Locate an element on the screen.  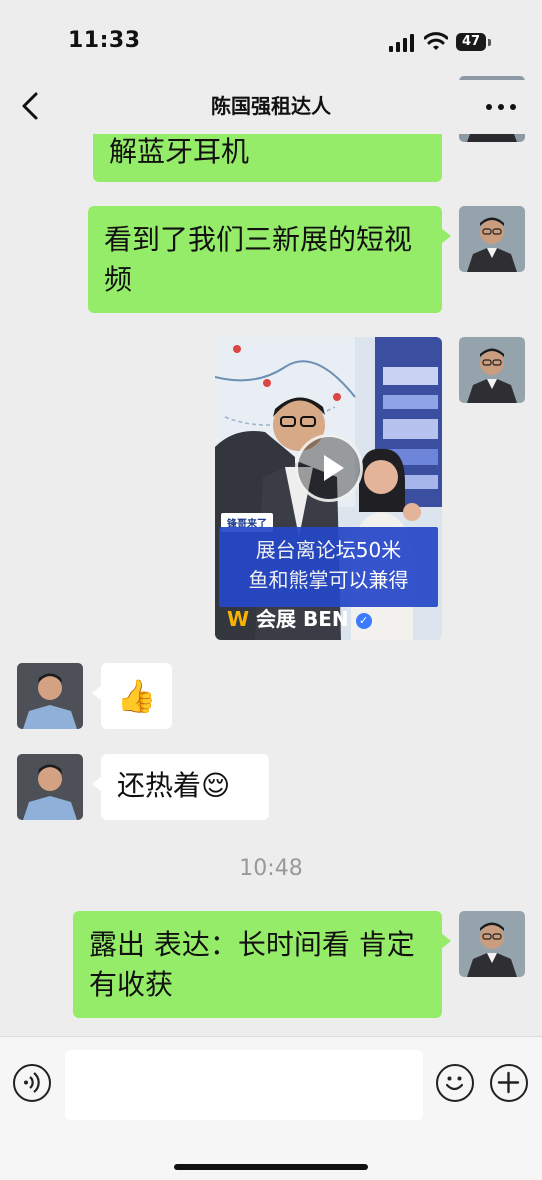
voice-input-button is located at coordinates (32, 1083).